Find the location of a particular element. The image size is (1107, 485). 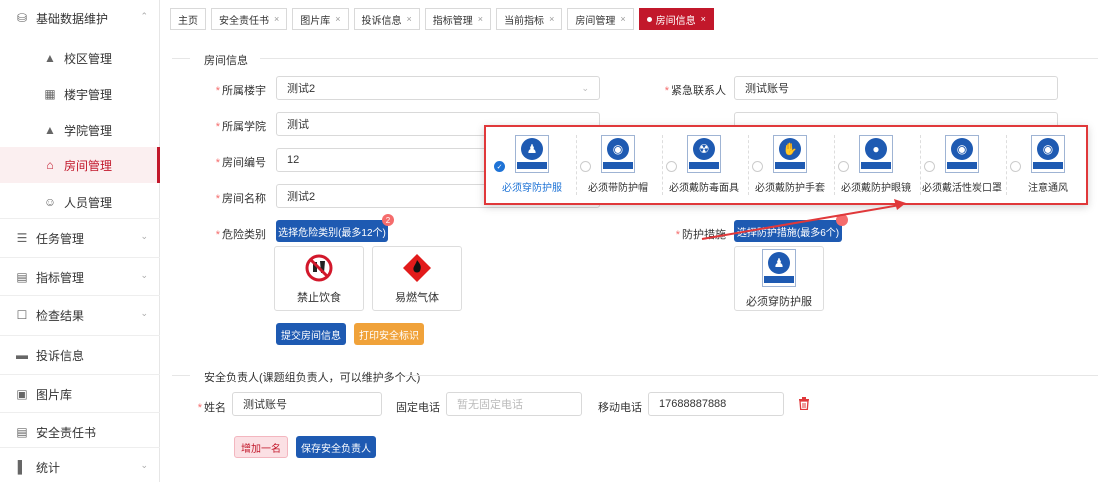

tab-label: 图片库 is located at coordinates (315, 21).